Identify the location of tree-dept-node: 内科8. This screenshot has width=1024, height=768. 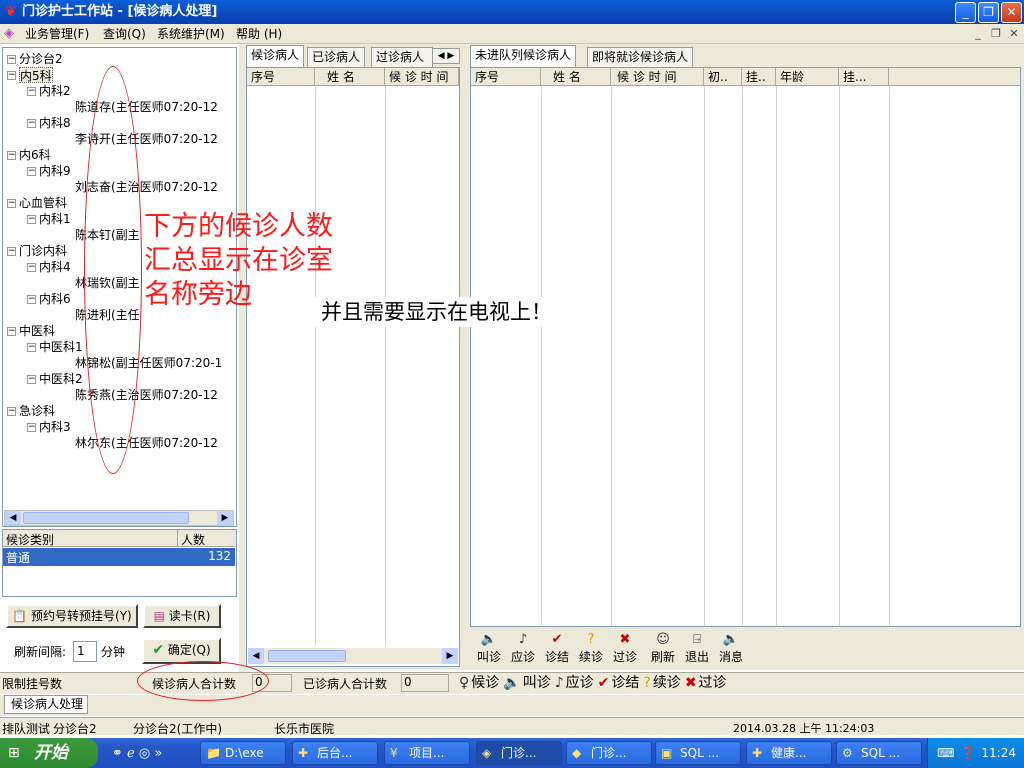
(55, 123).